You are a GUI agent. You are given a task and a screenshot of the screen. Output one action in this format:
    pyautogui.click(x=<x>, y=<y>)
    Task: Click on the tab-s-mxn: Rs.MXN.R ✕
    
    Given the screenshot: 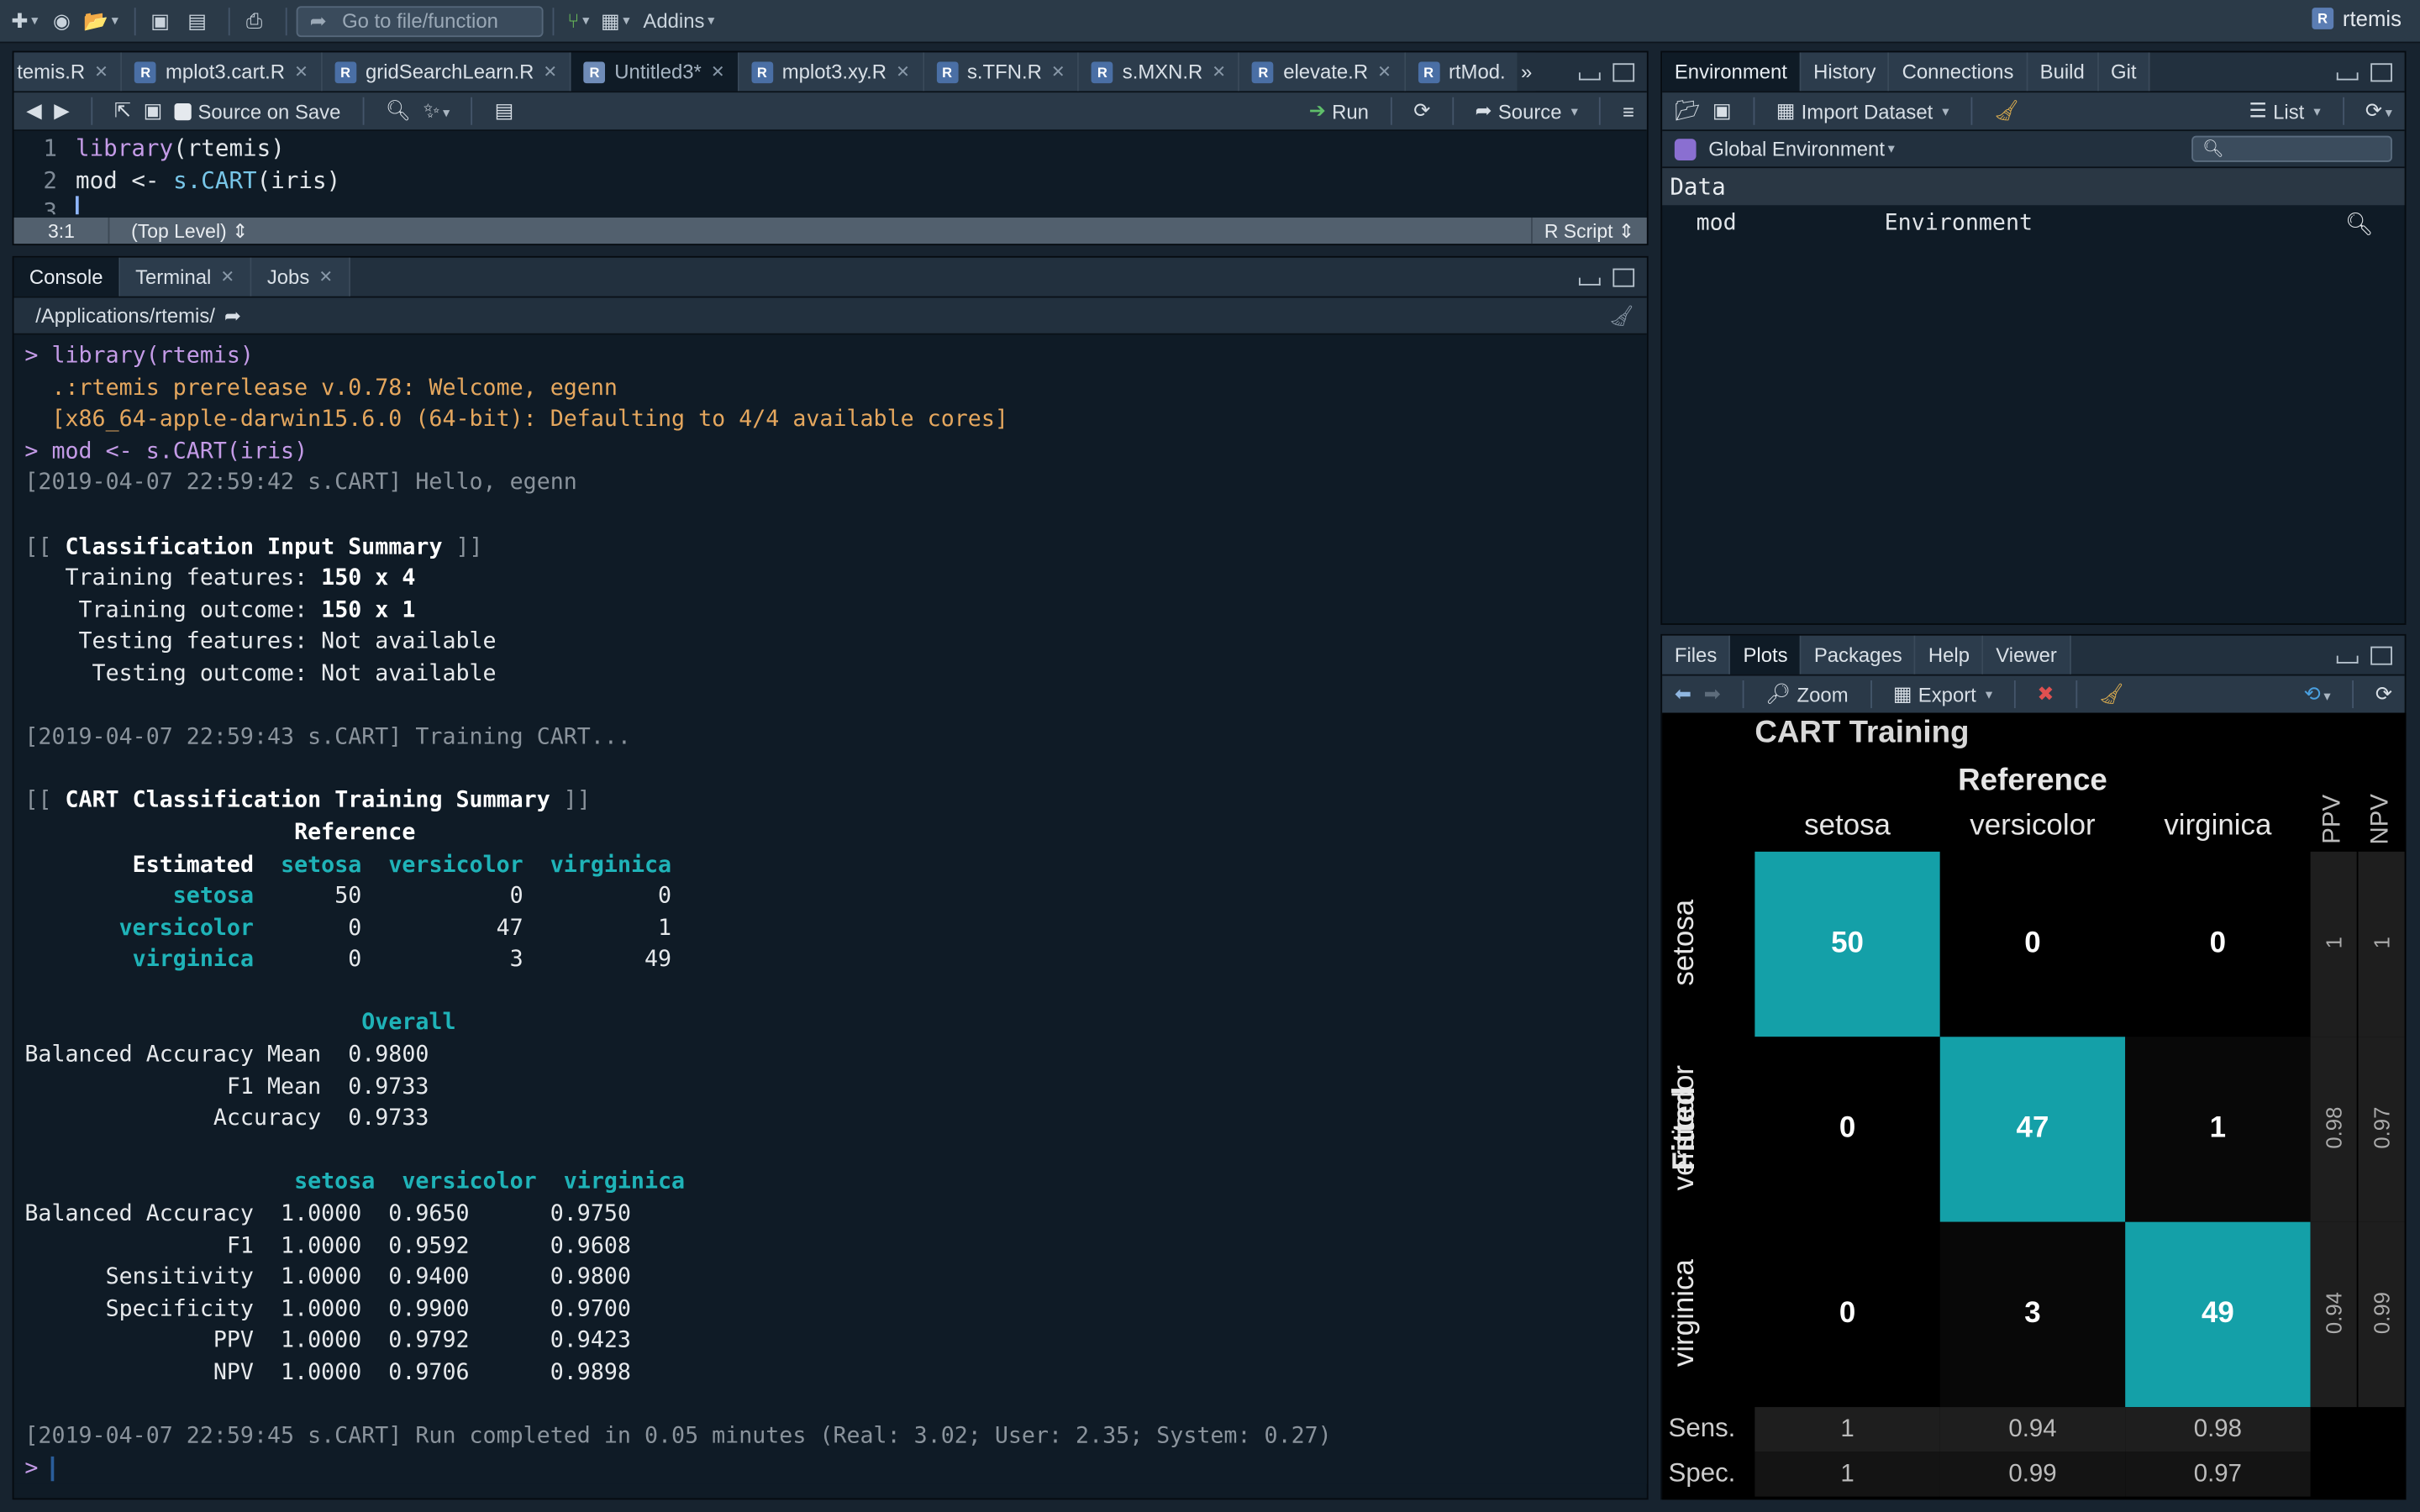 What is the action you would take?
    pyautogui.click(x=1159, y=72)
    